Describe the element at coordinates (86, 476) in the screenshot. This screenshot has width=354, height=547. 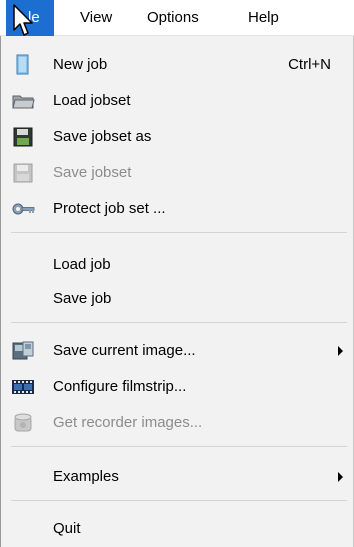
I see `menu-item-label: Examples` at that location.